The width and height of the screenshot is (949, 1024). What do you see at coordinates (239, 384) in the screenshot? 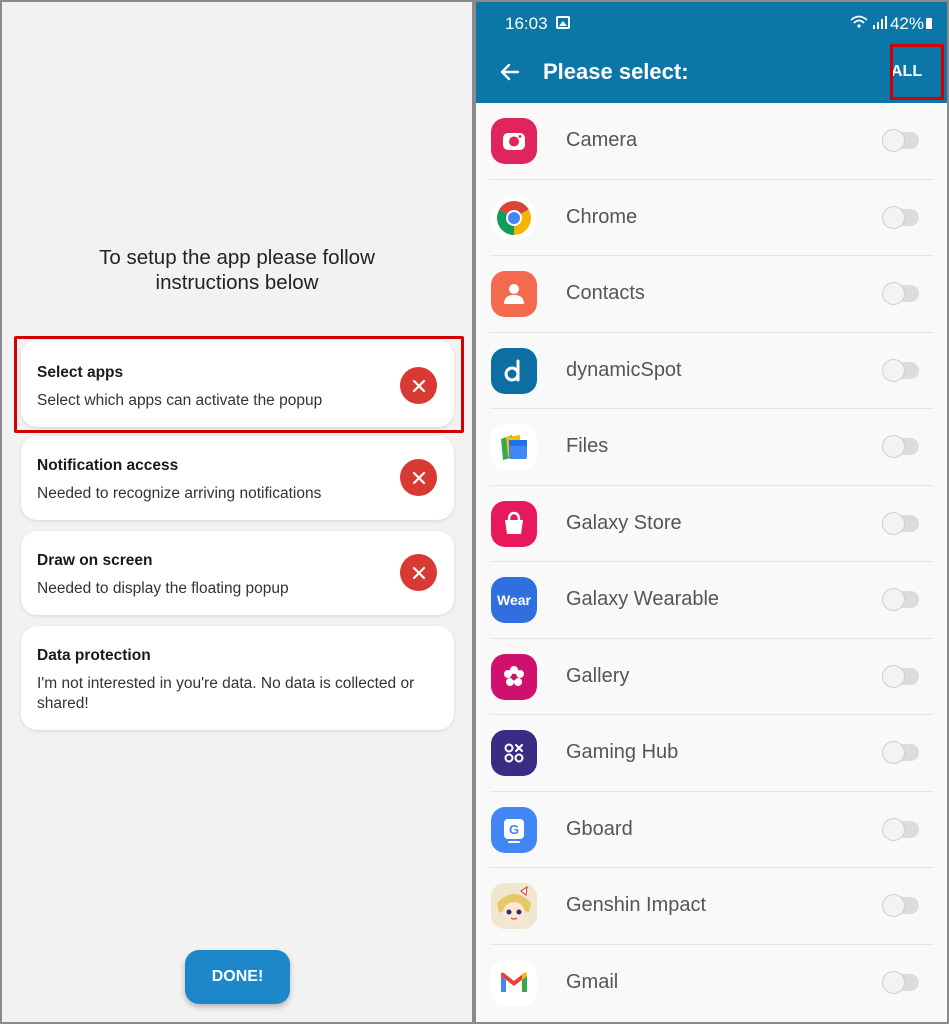
I see `highlight-box-select-apps` at bounding box center [239, 384].